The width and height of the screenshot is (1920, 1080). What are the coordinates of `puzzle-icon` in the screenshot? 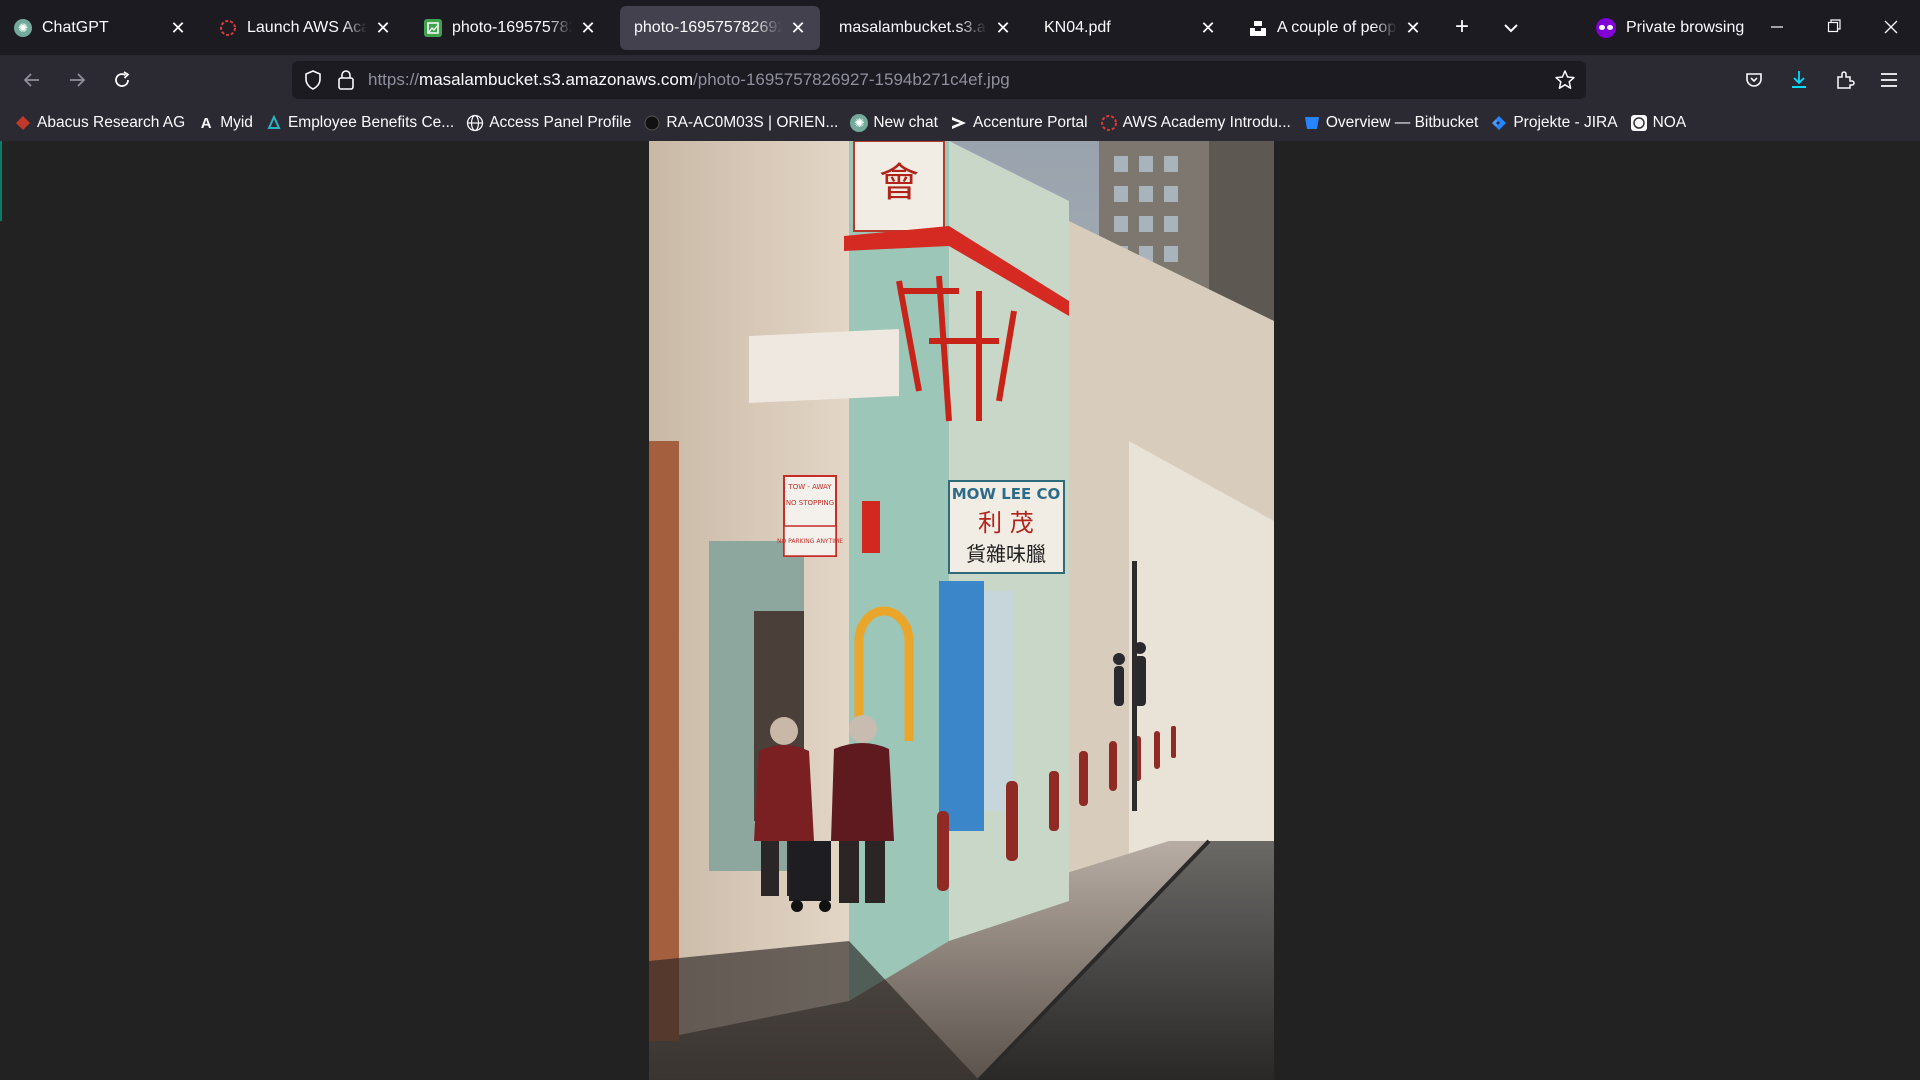 It's located at (1846, 80).